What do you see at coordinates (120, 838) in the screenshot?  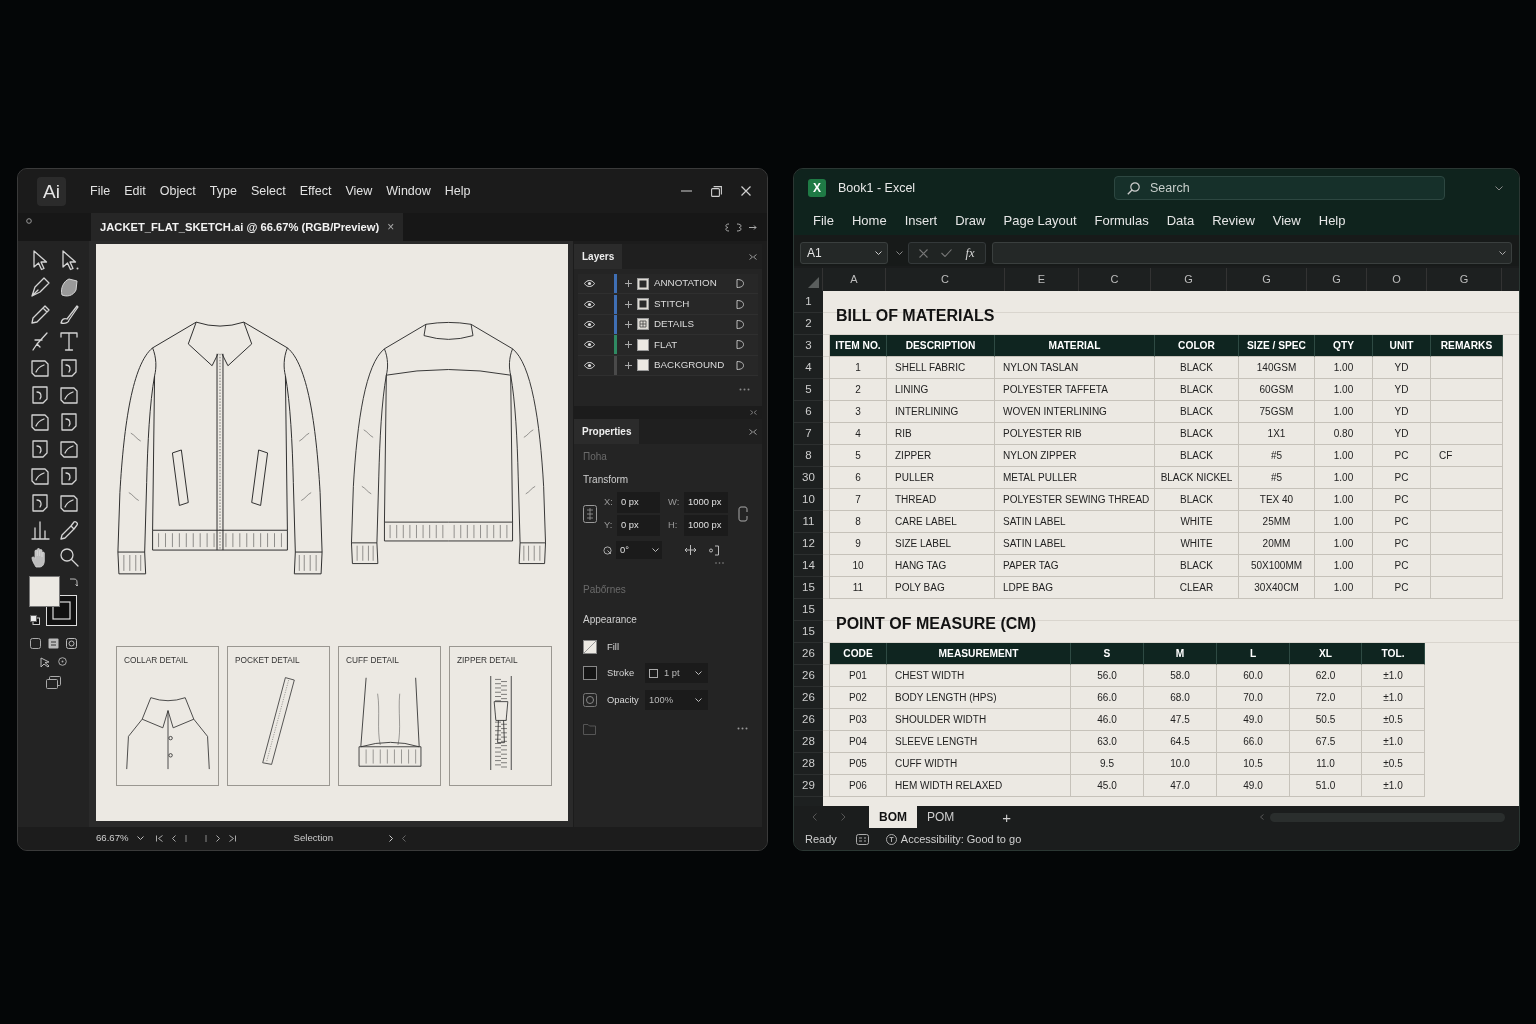 I see `zoom-field: 66.67%` at bounding box center [120, 838].